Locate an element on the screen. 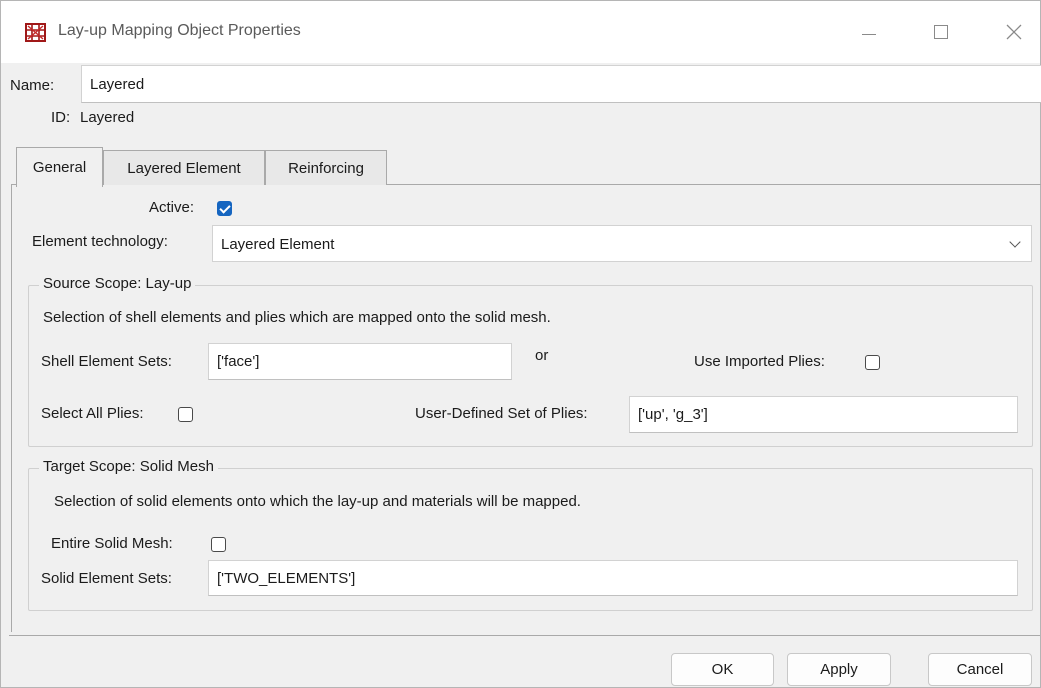  apply-button: Apply is located at coordinates (839, 669).